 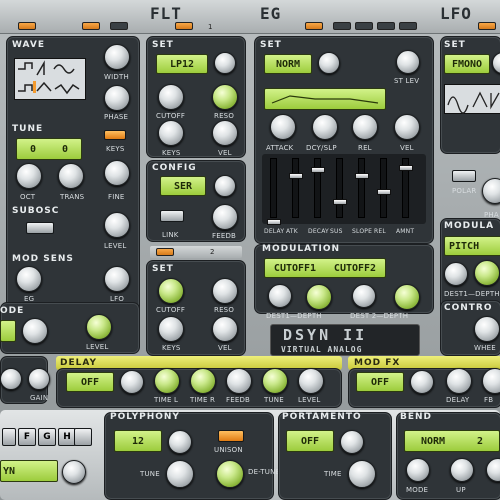 What do you see at coordinates (365, 127) in the screenshot?
I see `rel-knob` at bounding box center [365, 127].